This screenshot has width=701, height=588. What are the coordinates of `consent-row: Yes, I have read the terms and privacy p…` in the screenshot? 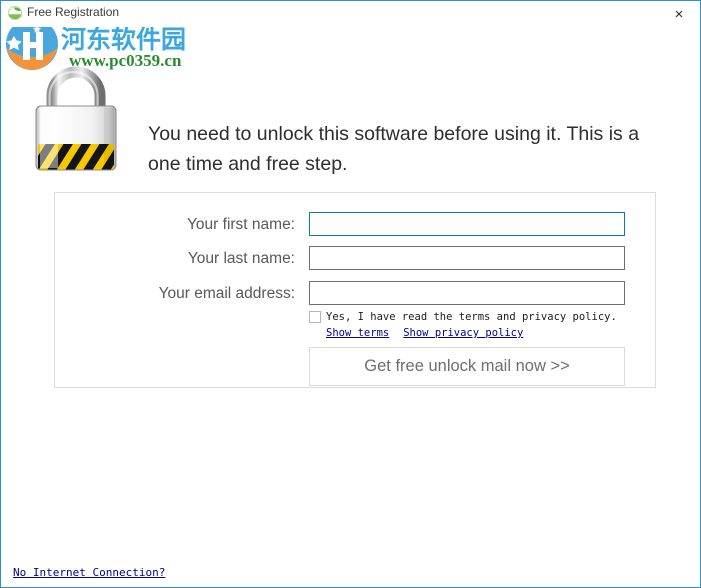 It's located at (463, 317).